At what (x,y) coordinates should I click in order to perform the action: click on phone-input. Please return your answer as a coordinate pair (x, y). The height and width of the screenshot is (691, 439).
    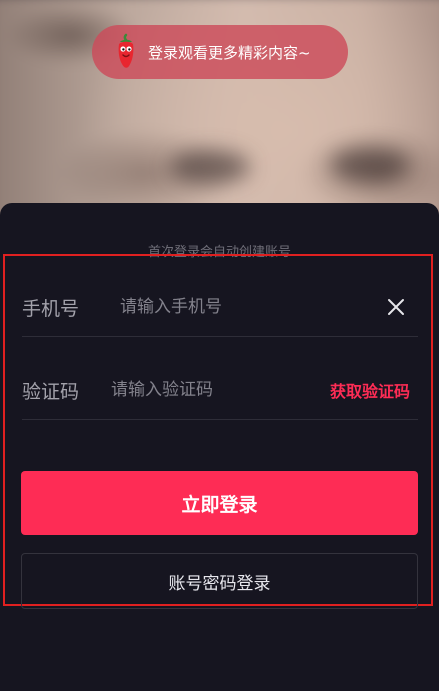
    Looking at the image, I should click on (252, 307).